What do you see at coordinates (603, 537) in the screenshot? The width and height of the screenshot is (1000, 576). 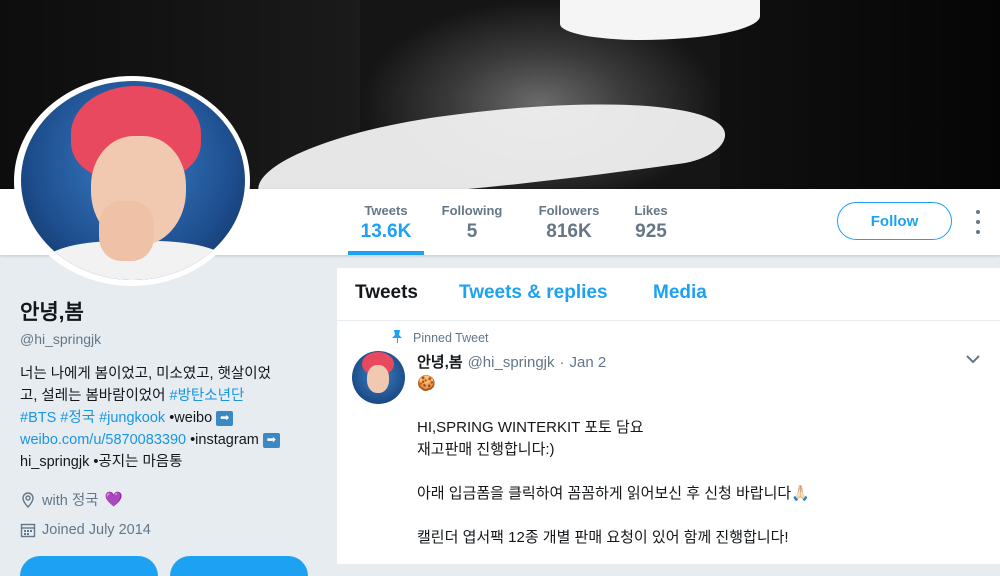 I see `tweet-line: 캘린더 엽서팩 12종 개별 판매 요청이 있어 함께 진행합니다!` at bounding box center [603, 537].